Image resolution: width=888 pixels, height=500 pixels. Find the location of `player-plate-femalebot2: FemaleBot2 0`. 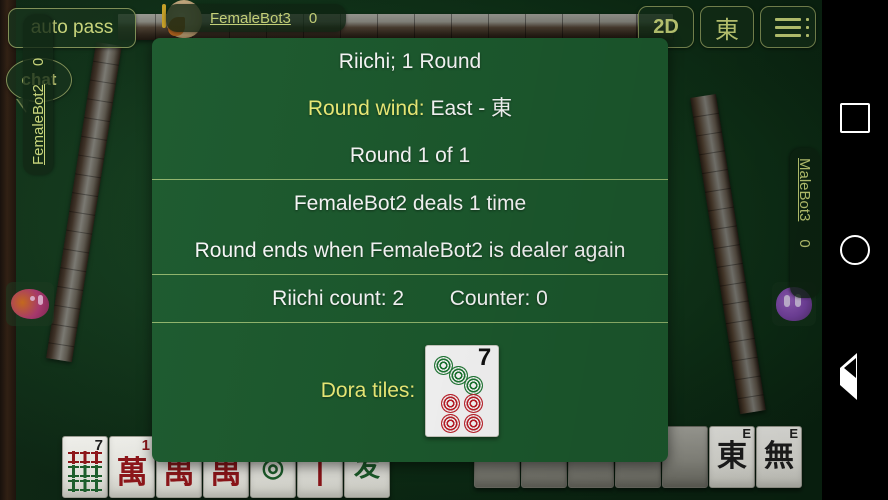

player-plate-femalebot2: FemaleBot2 0 is located at coordinates (38, 95).